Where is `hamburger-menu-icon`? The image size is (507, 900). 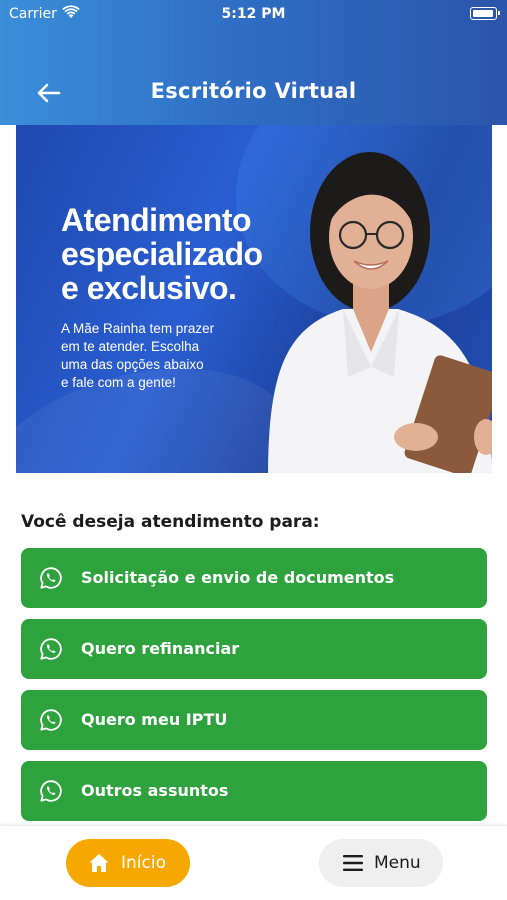
hamburger-menu-icon is located at coordinates (353, 863).